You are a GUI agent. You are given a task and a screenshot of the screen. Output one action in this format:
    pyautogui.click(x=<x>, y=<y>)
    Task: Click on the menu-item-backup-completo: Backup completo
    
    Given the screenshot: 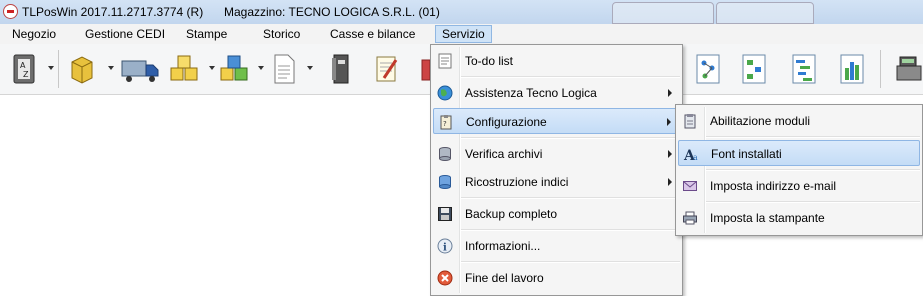 What is the action you would take?
    pyautogui.click(x=556, y=214)
    